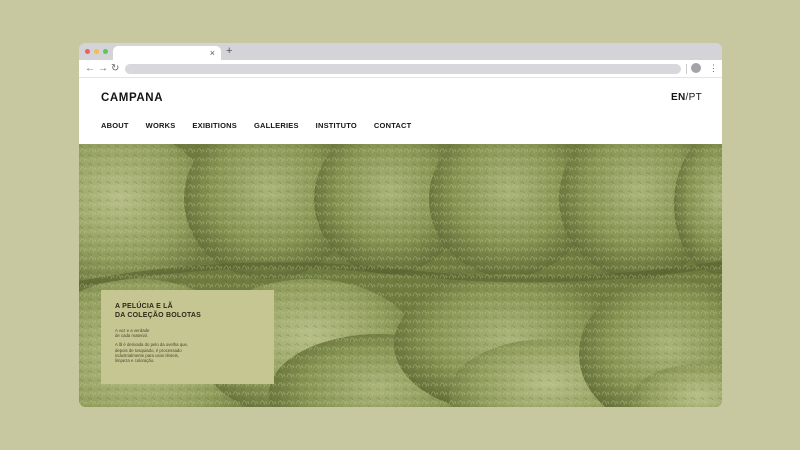 The image size is (800, 450). I want to click on browser-tab: ×, so click(167, 53).